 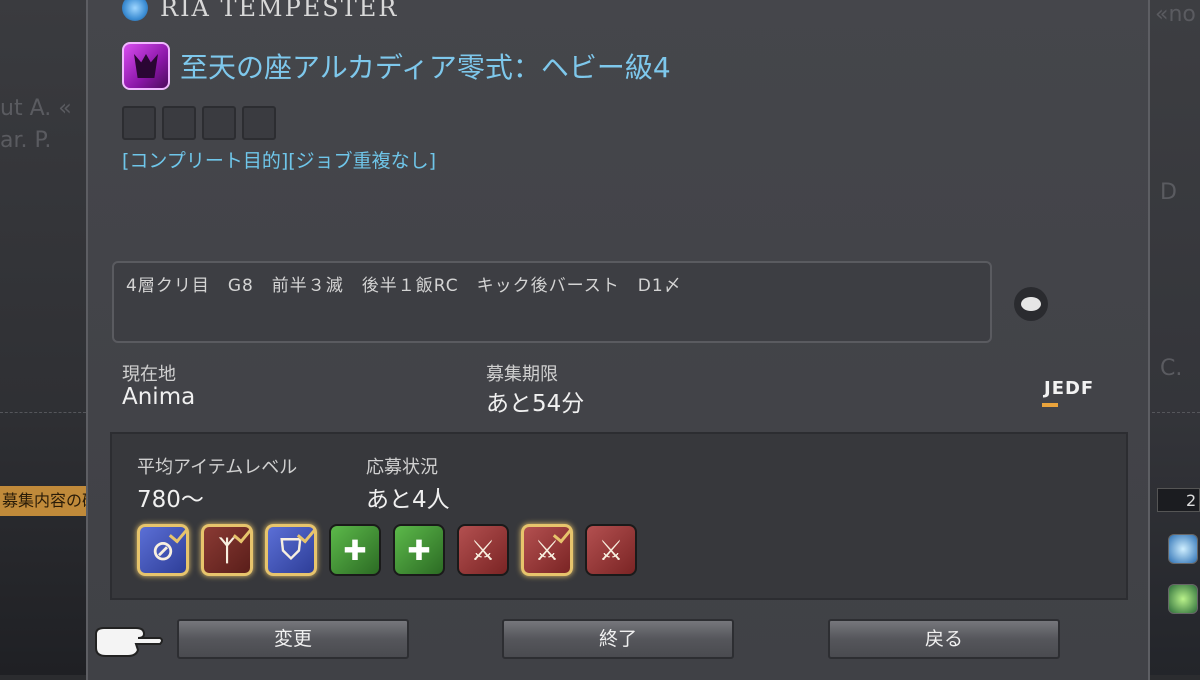 I want to click on status-value: あと4人, so click(x=408, y=500).